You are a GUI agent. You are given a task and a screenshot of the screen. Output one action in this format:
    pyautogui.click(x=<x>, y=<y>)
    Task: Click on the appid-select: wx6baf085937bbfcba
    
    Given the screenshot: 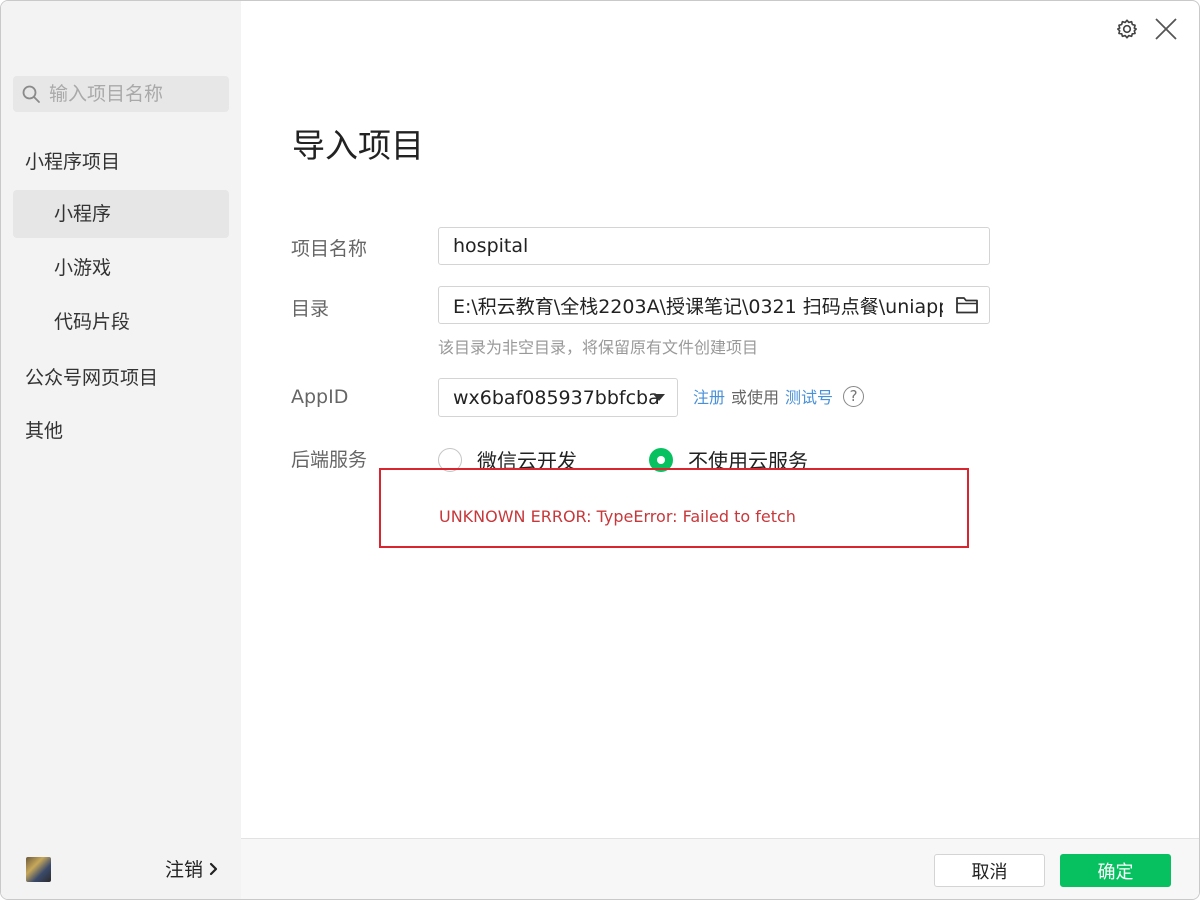 What is the action you would take?
    pyautogui.click(x=558, y=397)
    